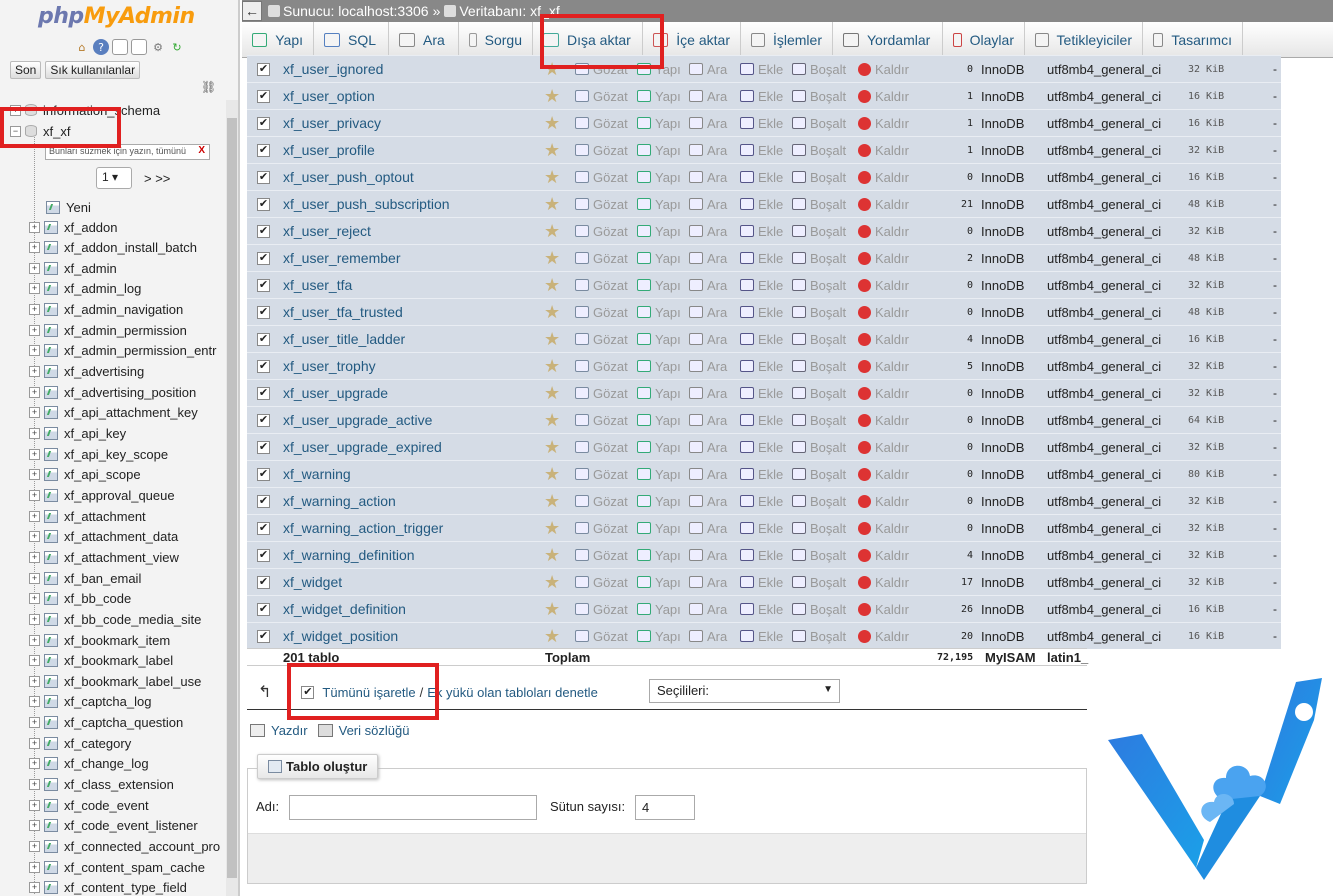 Image resolution: width=1333 pixels, height=896 pixels. Describe the element at coordinates (113, 310) in the screenshot. I see `tree-table-item: + xf_admin_navigation` at that location.